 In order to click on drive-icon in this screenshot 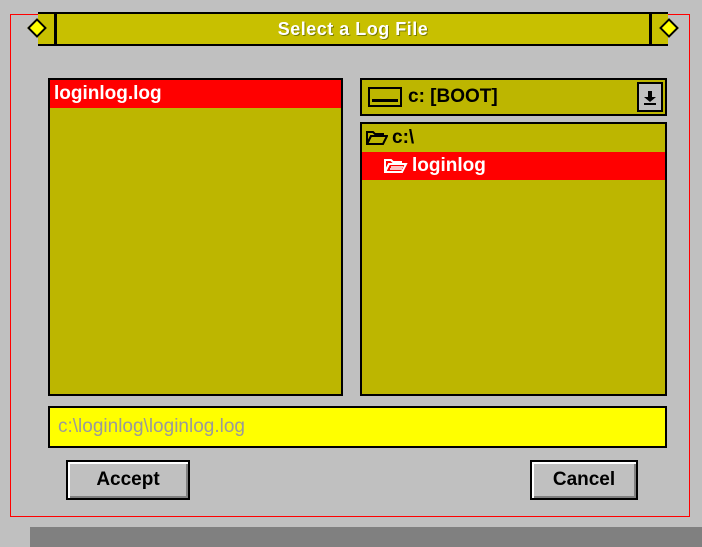, I will do `click(385, 97)`.